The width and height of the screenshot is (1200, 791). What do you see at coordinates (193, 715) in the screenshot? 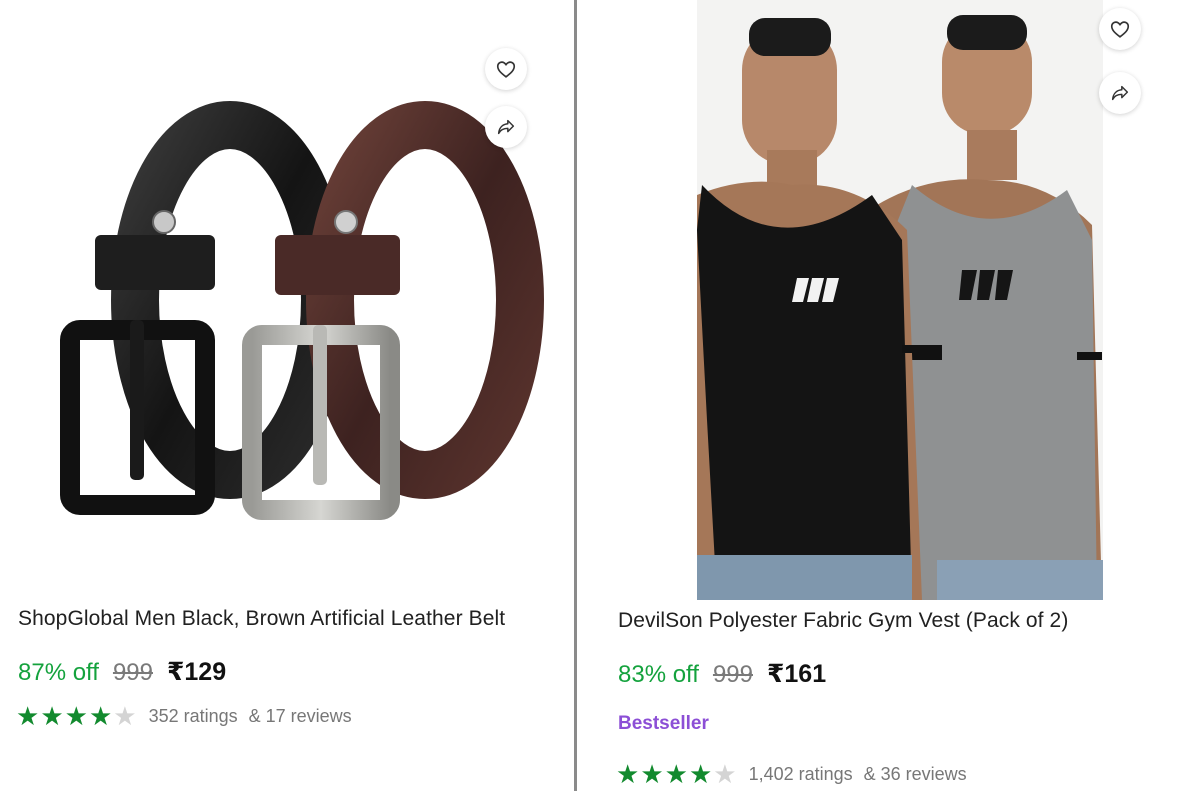
I see `ratings-count: 352 ratings` at bounding box center [193, 715].